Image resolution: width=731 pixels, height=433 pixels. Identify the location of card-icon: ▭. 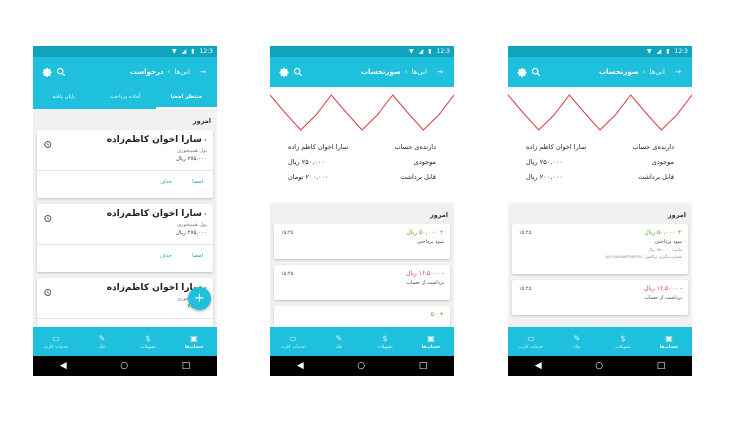
(293, 338).